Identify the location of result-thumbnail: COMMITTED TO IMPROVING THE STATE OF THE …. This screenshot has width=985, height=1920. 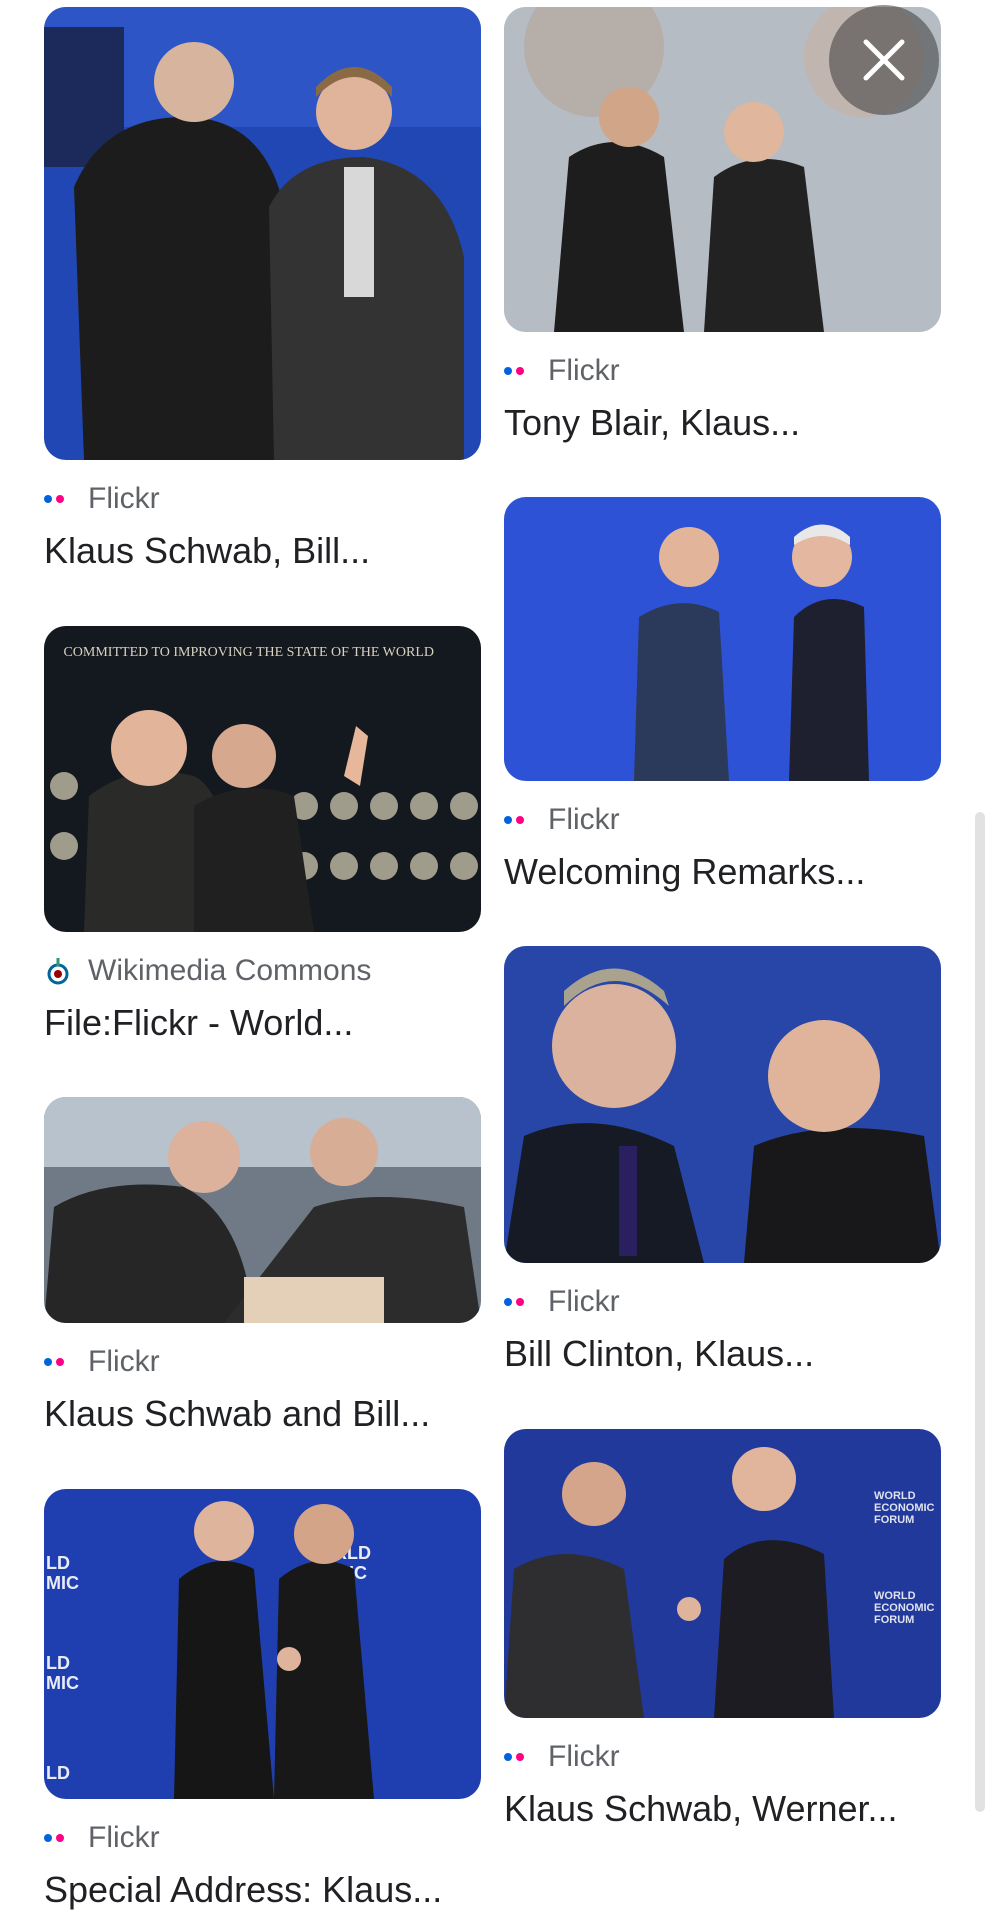
(262, 779).